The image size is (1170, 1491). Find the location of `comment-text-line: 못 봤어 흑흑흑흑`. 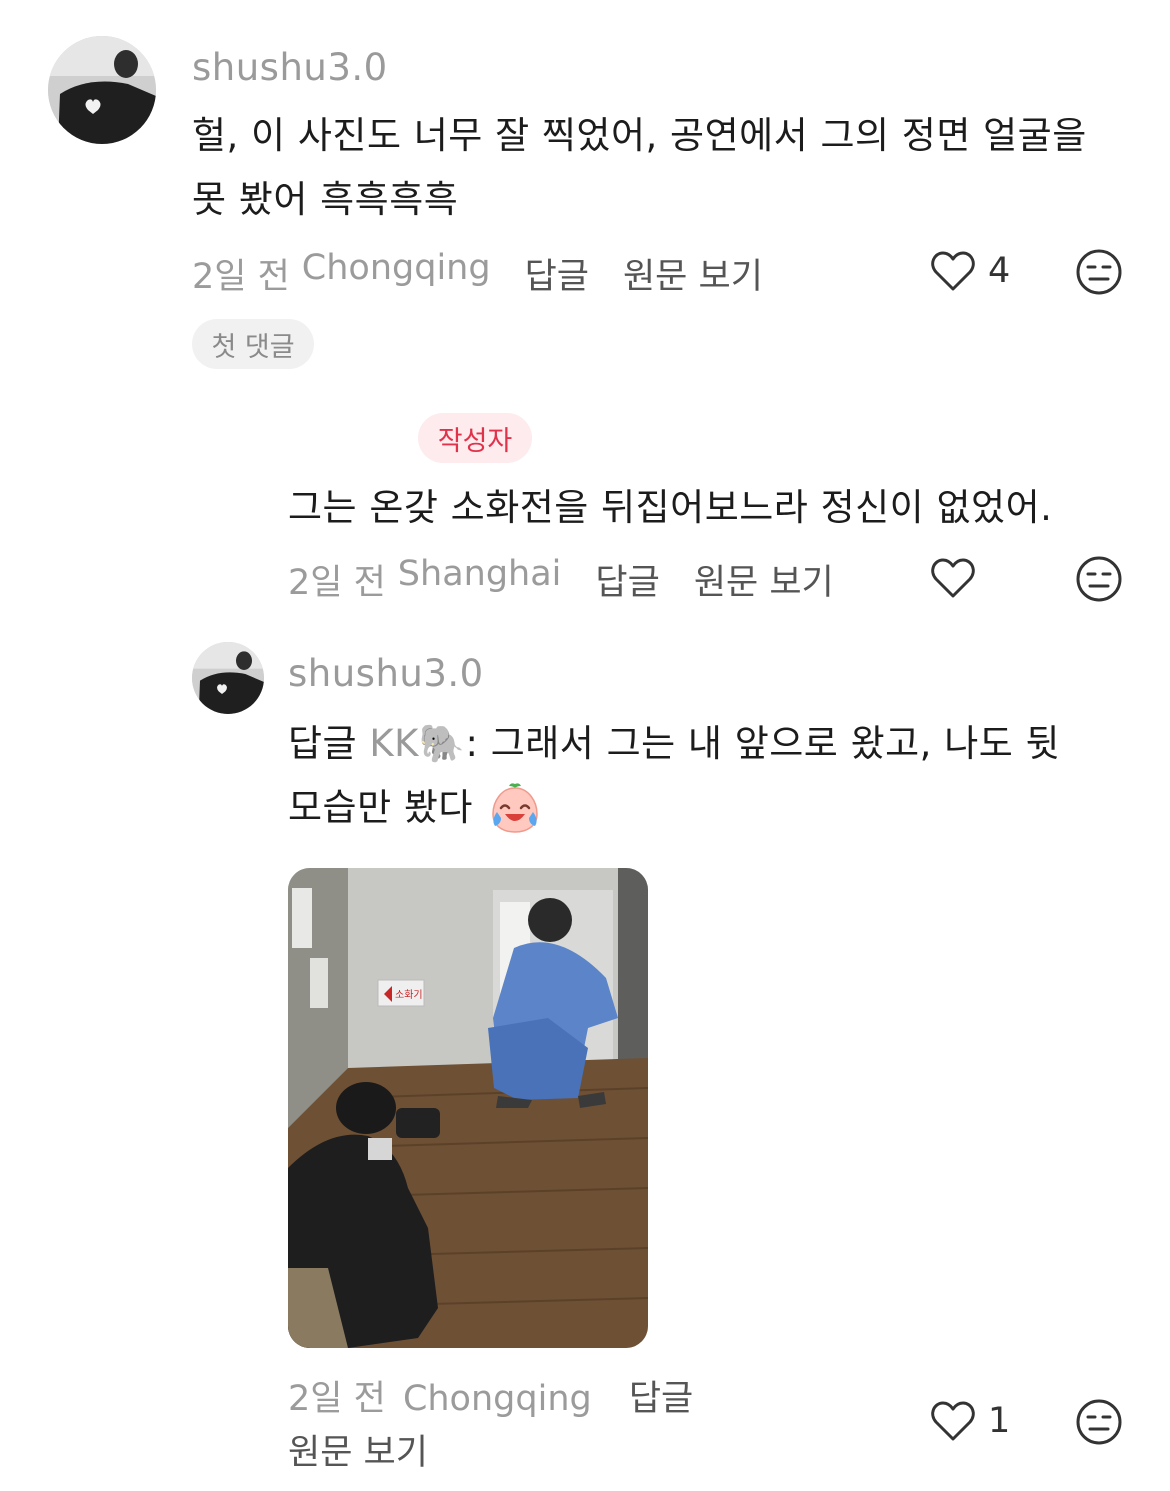

comment-text-line: 못 봤어 흑흑흑흑 is located at coordinates (325, 199).